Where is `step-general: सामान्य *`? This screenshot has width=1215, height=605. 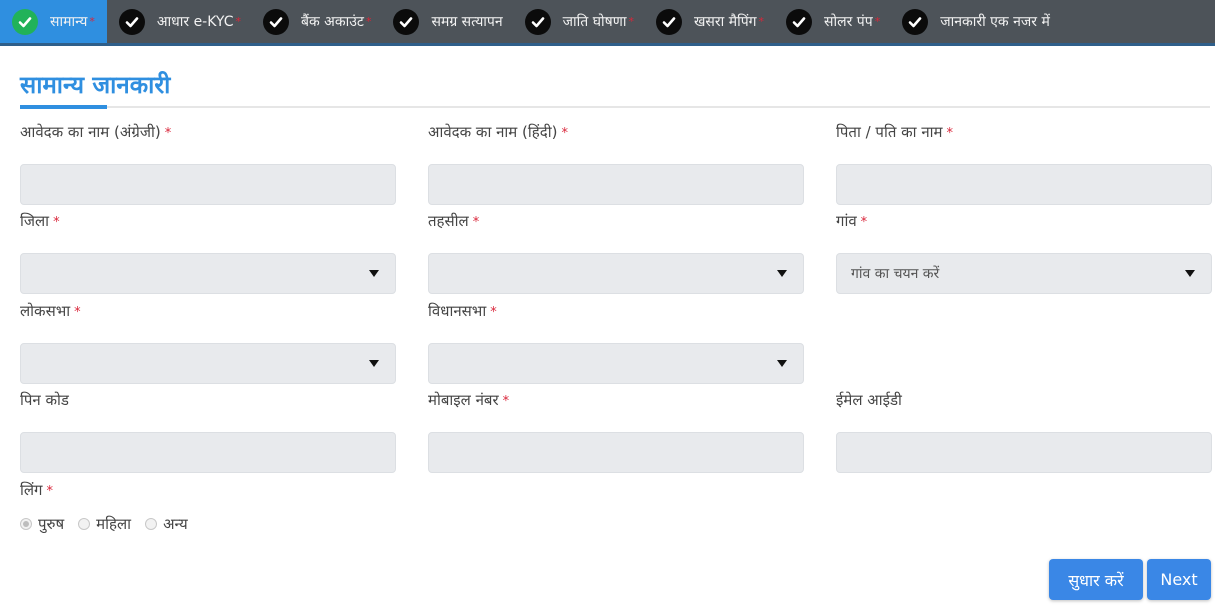
step-general: सामान्य * is located at coordinates (53, 21).